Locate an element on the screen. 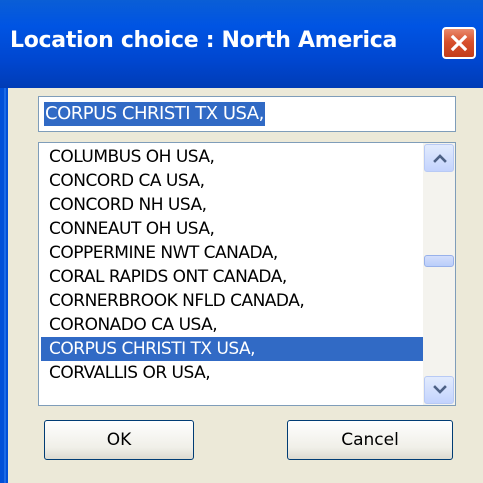 Image resolution: width=483 pixels, height=483 pixels. list-item: CORVALLIS OR USA, is located at coordinates (232, 373).